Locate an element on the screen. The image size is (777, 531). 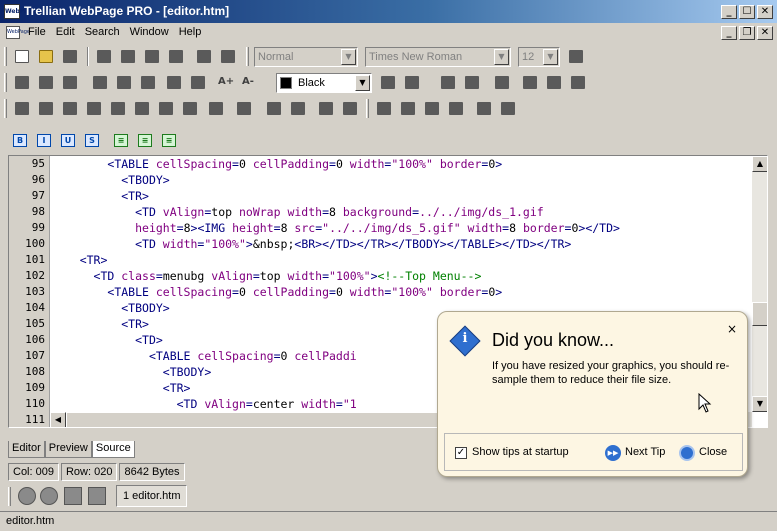
save-button is located at coordinates (70, 56).